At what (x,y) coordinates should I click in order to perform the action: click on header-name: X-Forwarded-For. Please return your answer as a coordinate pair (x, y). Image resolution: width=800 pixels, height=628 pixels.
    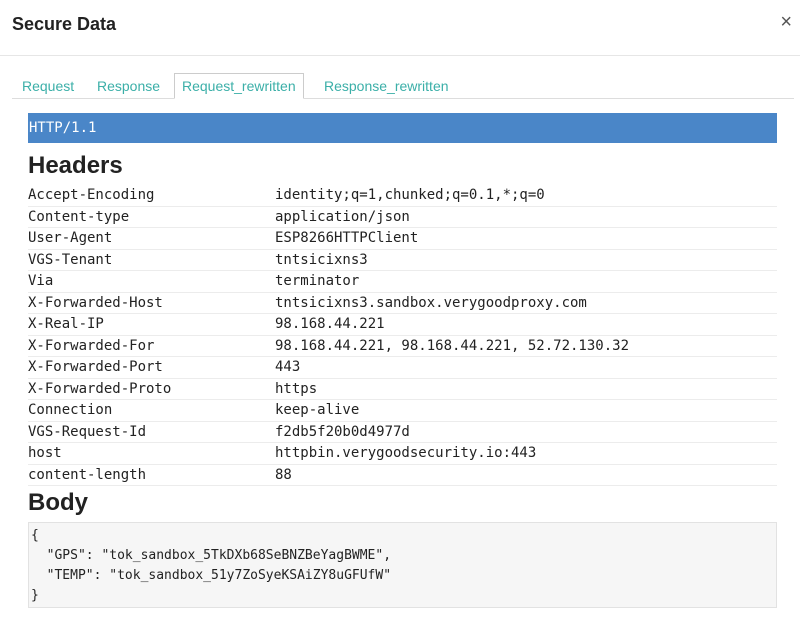
    Looking at the image, I should click on (151, 346).